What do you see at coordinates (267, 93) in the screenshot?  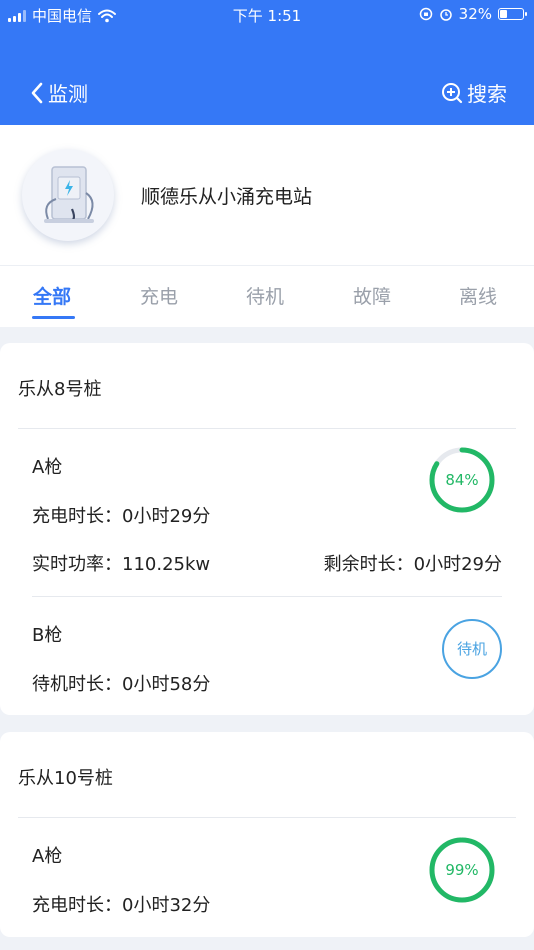 I see `nav-bar: 监测 搜索` at bounding box center [267, 93].